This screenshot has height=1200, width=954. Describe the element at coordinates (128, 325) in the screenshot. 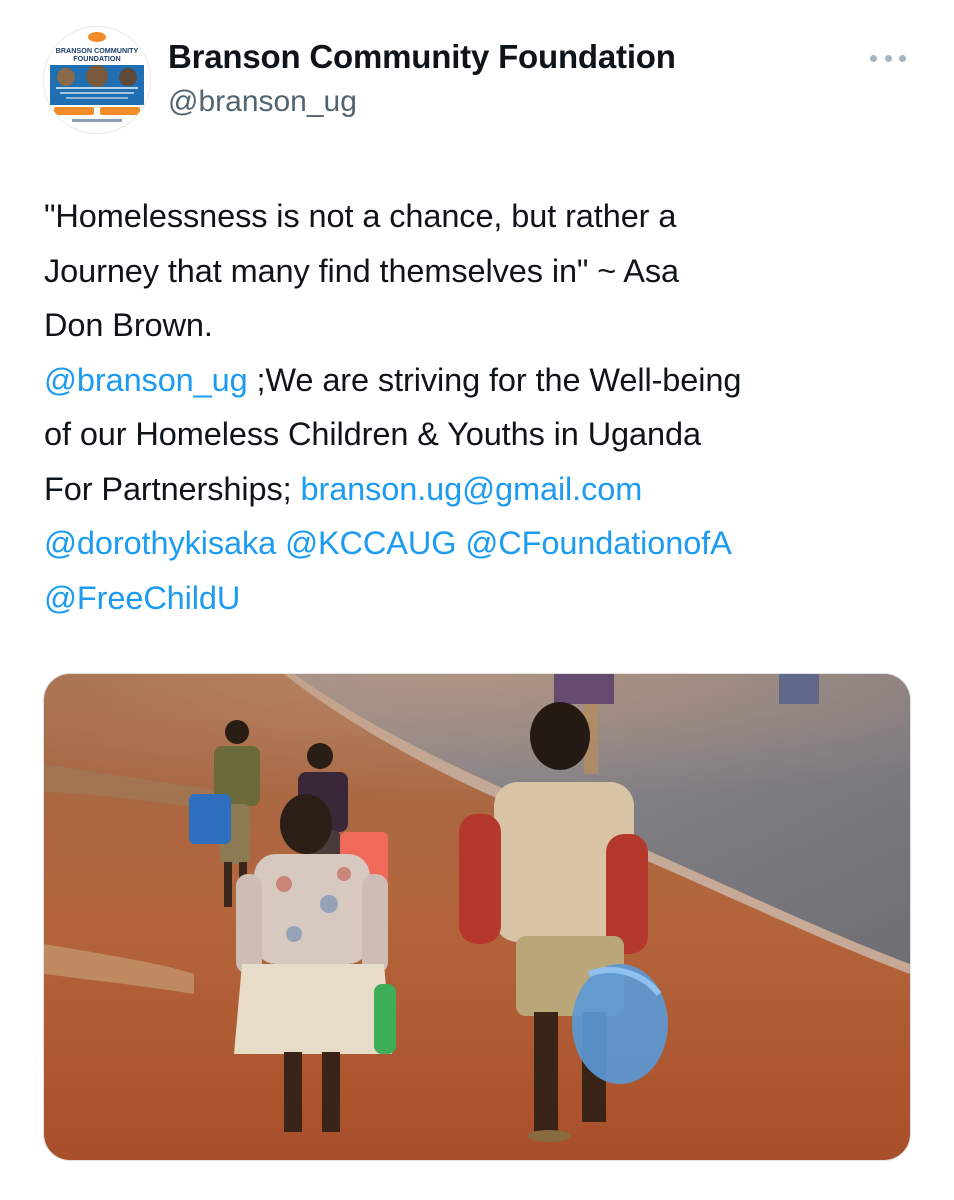

I see `tweet-text-line: Don Brown.` at that location.